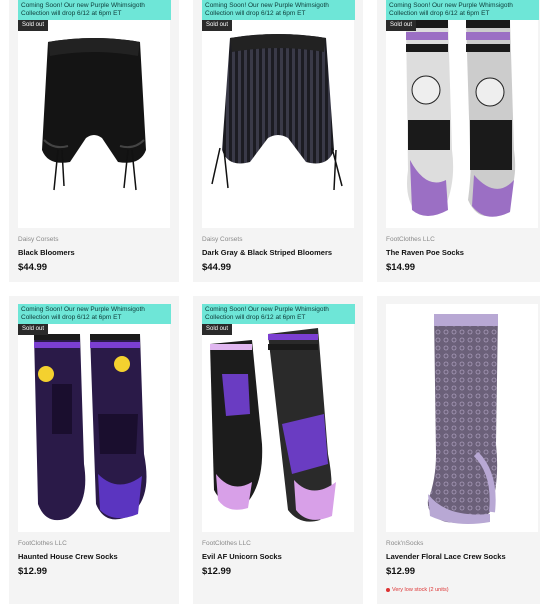 This screenshot has height=612, width=540. I want to click on product-vendor: Rock'nSocks, so click(405, 543).